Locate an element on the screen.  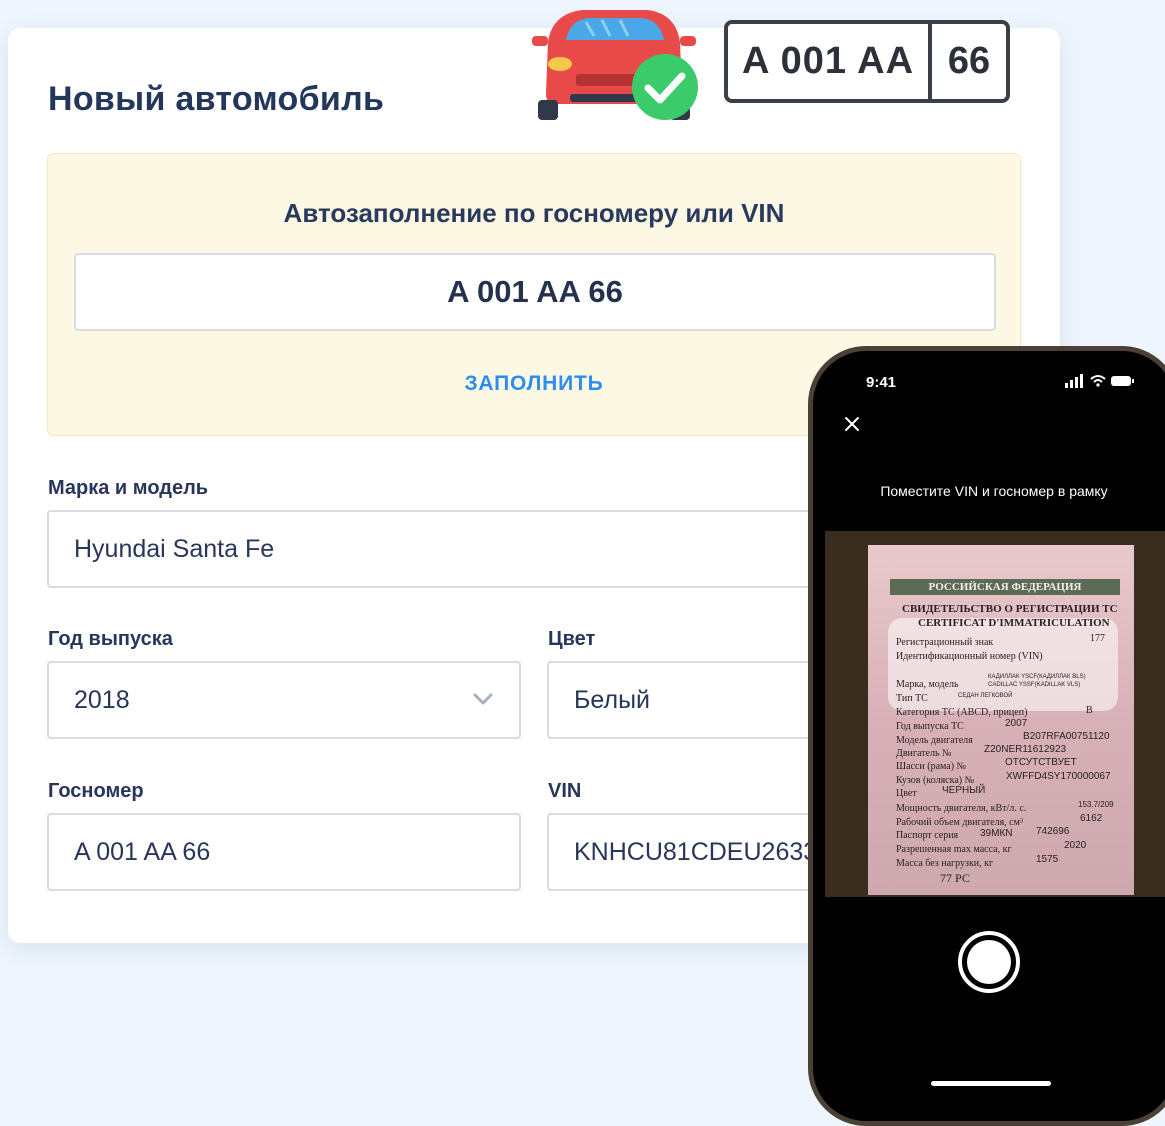
doc-line: Тип ТС is located at coordinates (912, 698).